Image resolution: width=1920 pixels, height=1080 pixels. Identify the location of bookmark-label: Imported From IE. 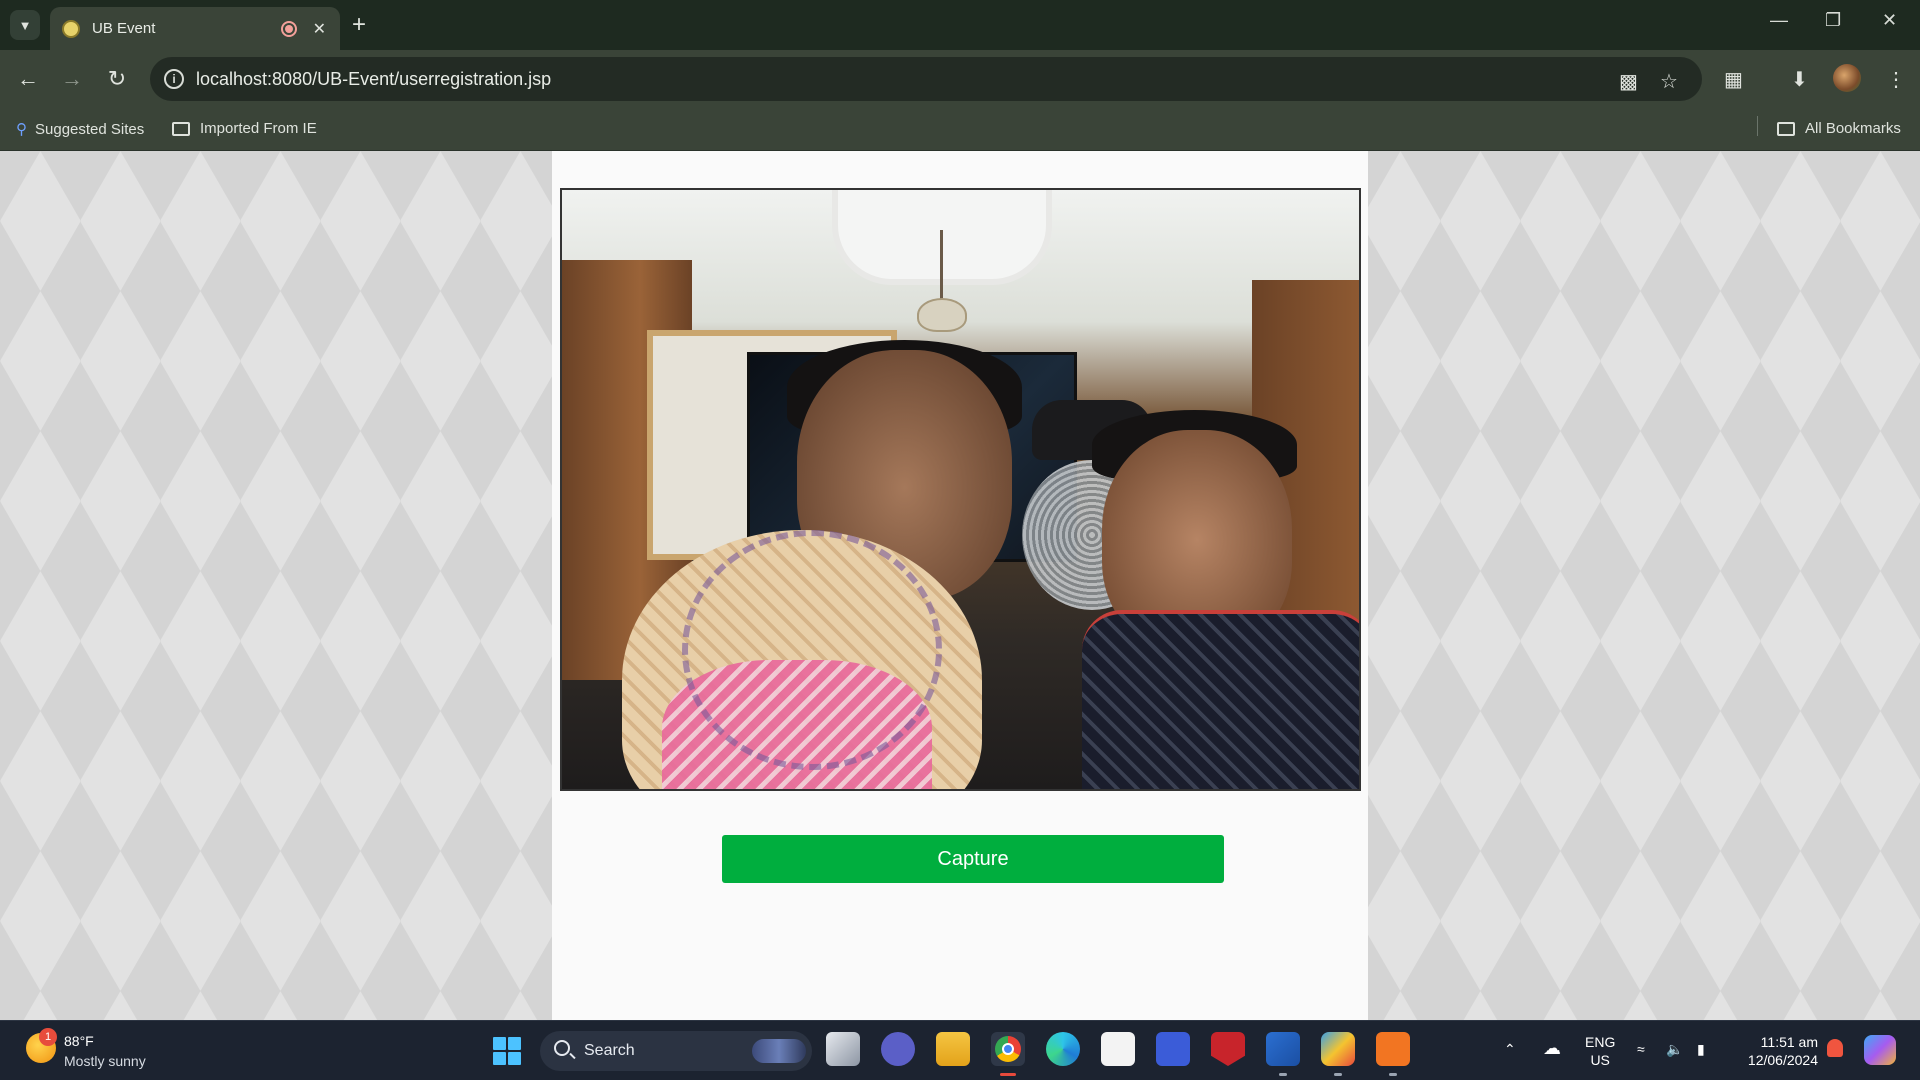
(258, 128).